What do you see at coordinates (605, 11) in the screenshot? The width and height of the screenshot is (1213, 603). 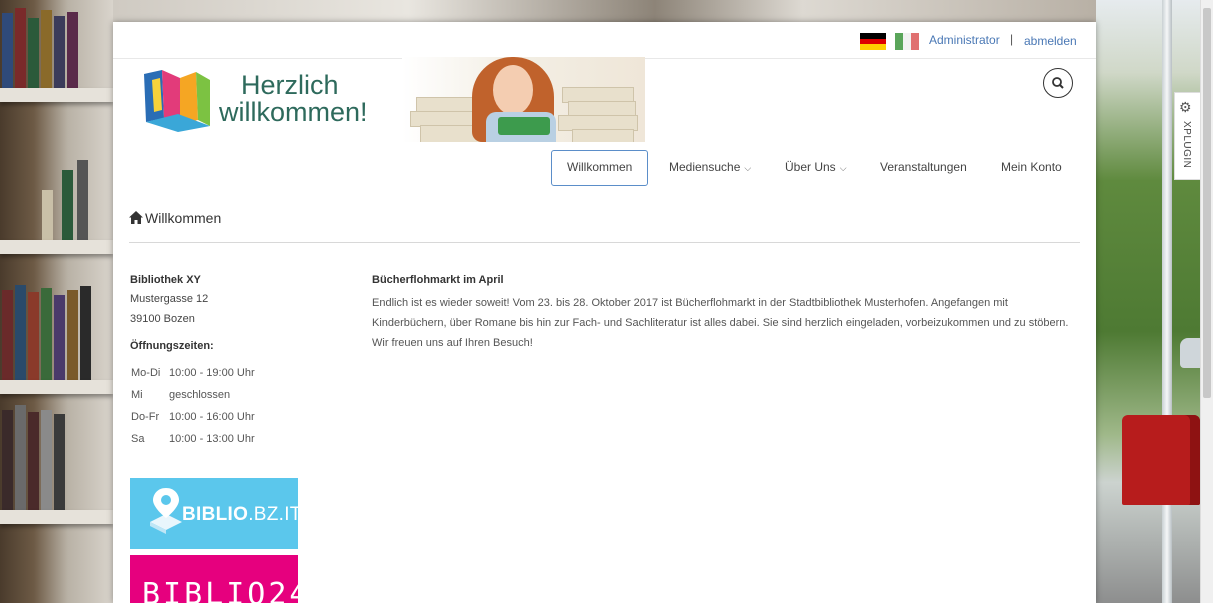 I see `background-top-strip` at bounding box center [605, 11].